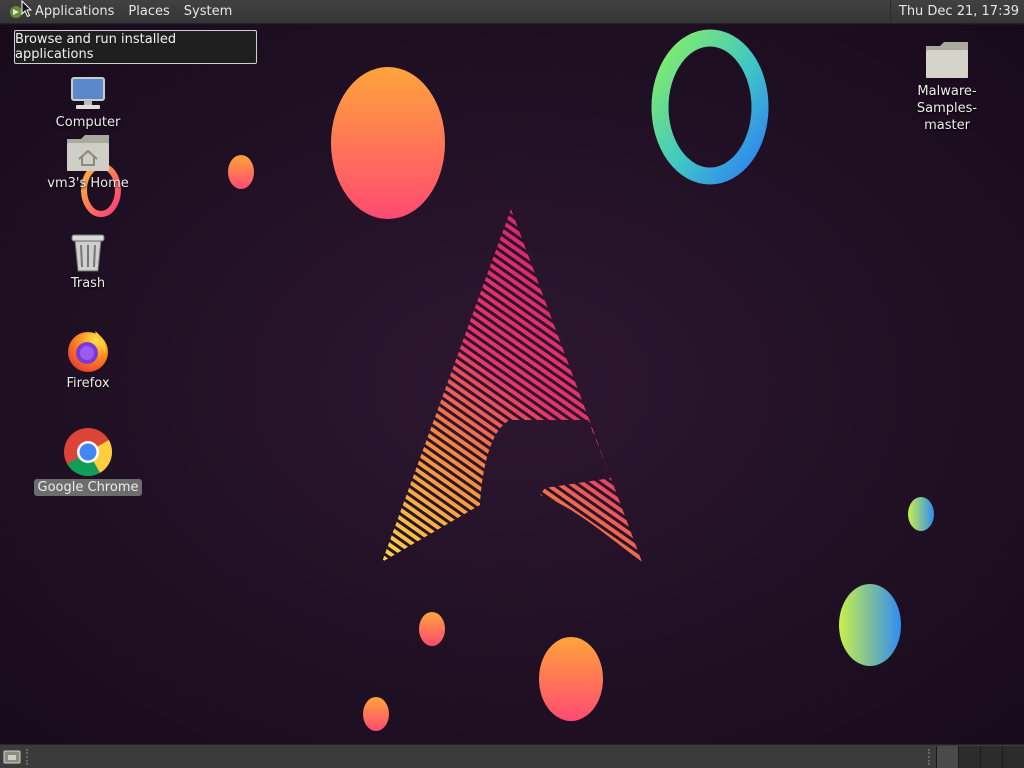 This screenshot has width=1024, height=768. I want to click on places-menu: Places, so click(148, 12).